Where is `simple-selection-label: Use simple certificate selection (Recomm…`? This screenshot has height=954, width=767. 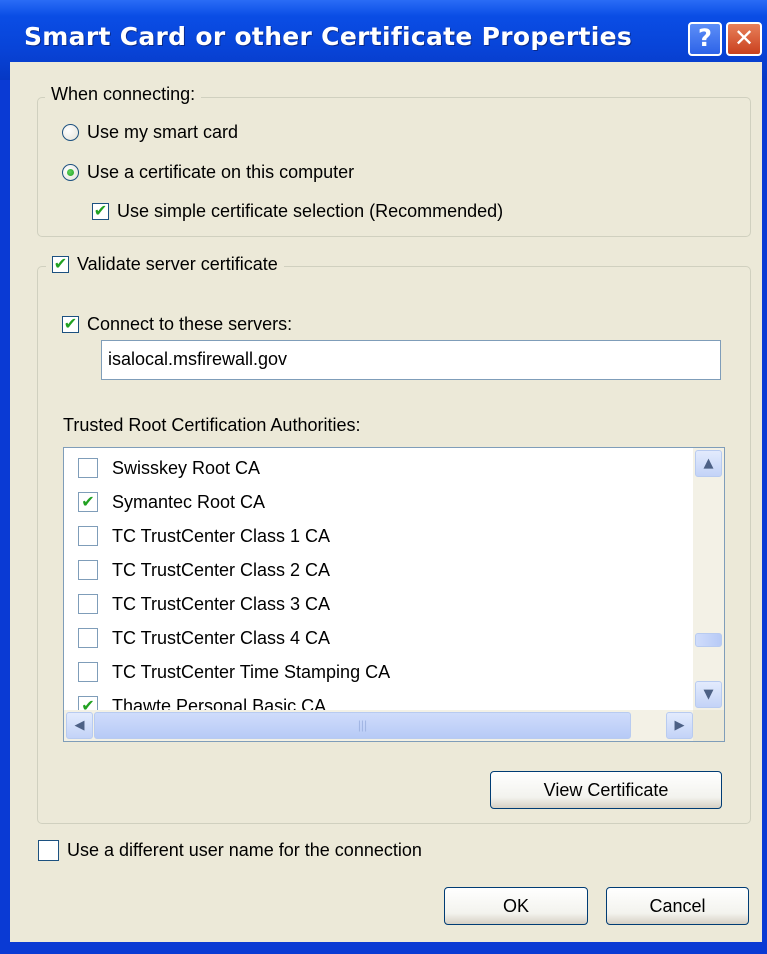 simple-selection-label: Use simple certificate selection (Recomm… is located at coordinates (310, 211).